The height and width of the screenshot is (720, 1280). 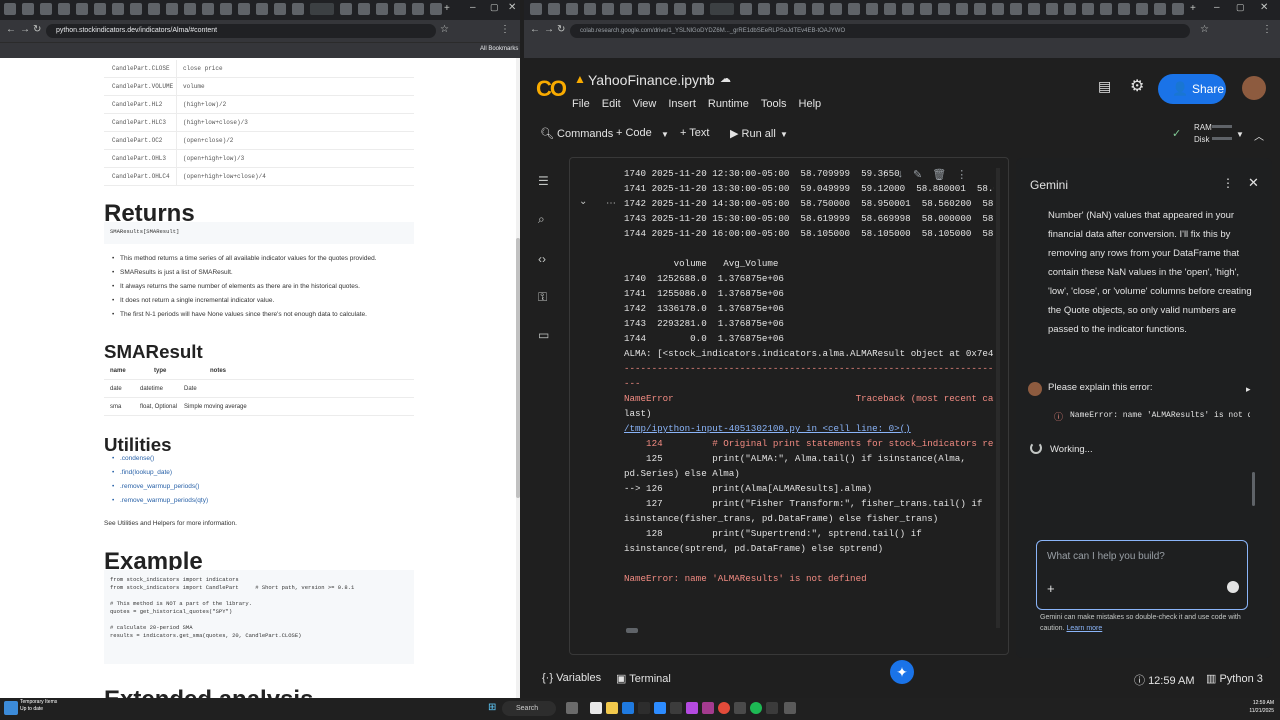 I want to click on close-icon: ✕, so click(x=1253, y=183).